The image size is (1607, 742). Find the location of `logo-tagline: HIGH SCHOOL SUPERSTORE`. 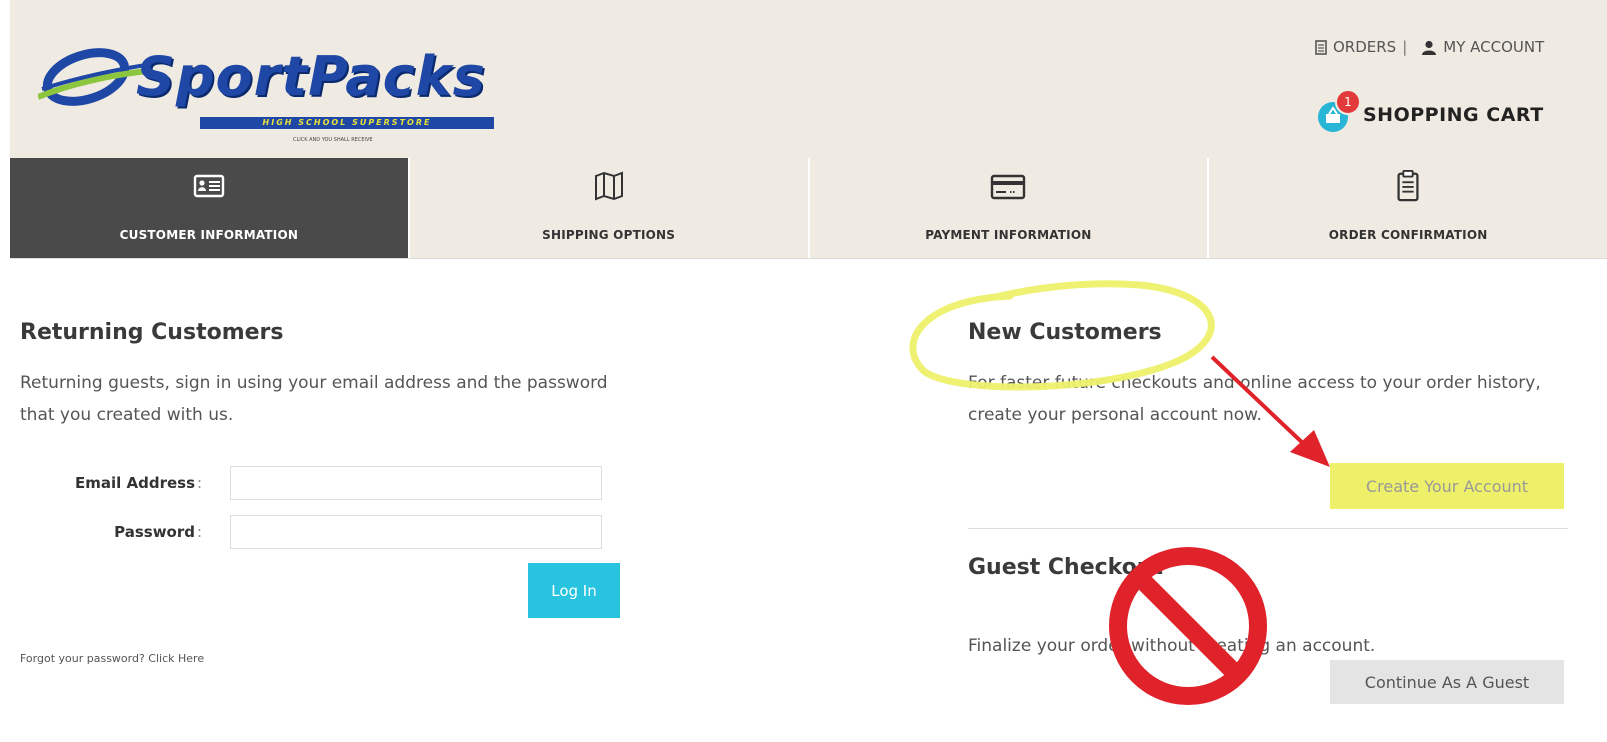

logo-tagline: HIGH SCHOOL SUPERSTORE is located at coordinates (347, 123).